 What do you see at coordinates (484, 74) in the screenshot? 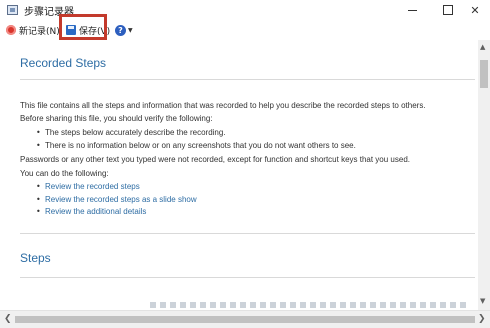
I see `vertical-scroll-thumb` at bounding box center [484, 74].